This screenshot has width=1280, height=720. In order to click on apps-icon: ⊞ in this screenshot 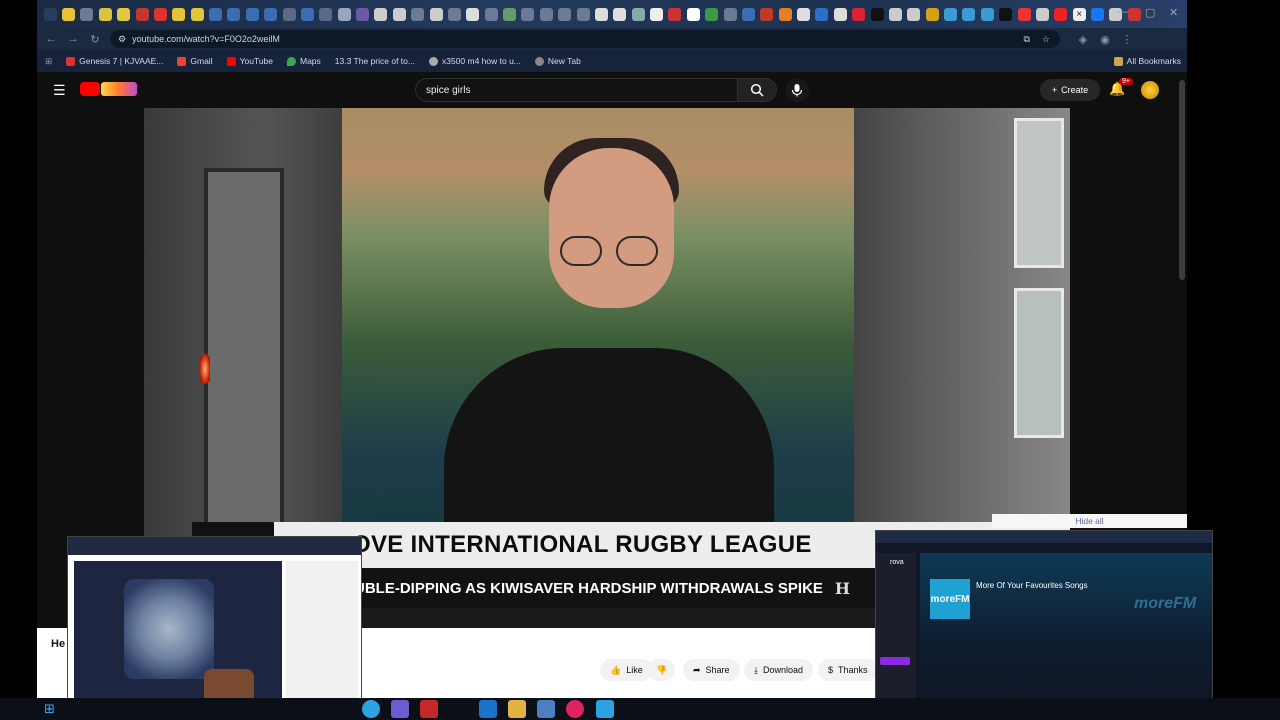, I will do `click(48, 61)`.